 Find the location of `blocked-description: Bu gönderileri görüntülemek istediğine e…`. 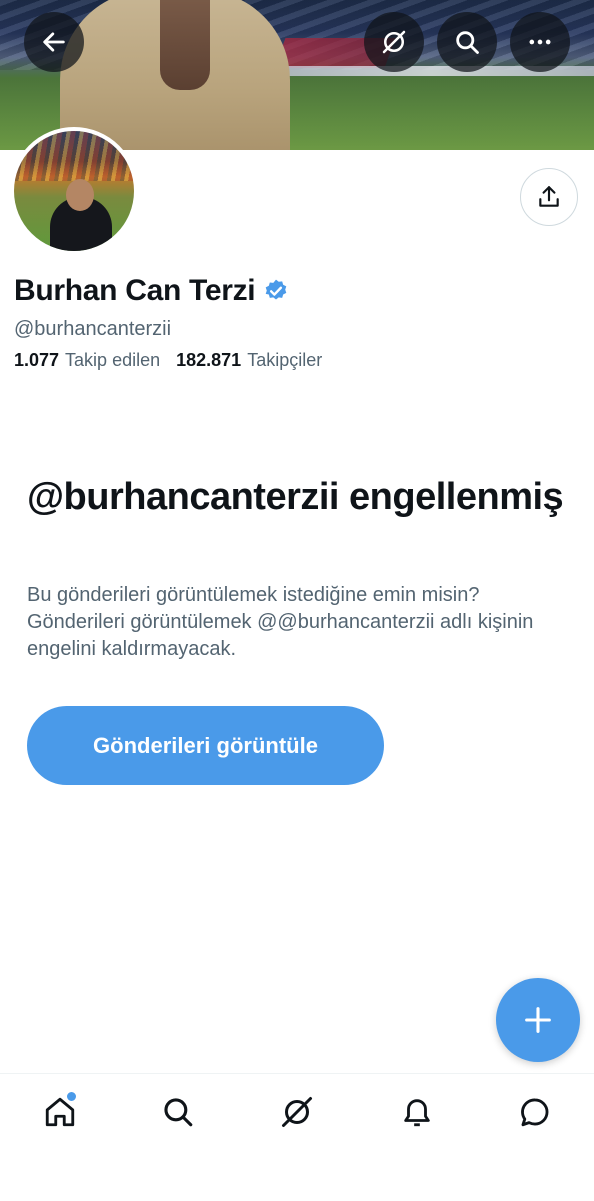

blocked-description: Bu gönderileri görüntülemek istediğine e… is located at coordinates (280, 622).